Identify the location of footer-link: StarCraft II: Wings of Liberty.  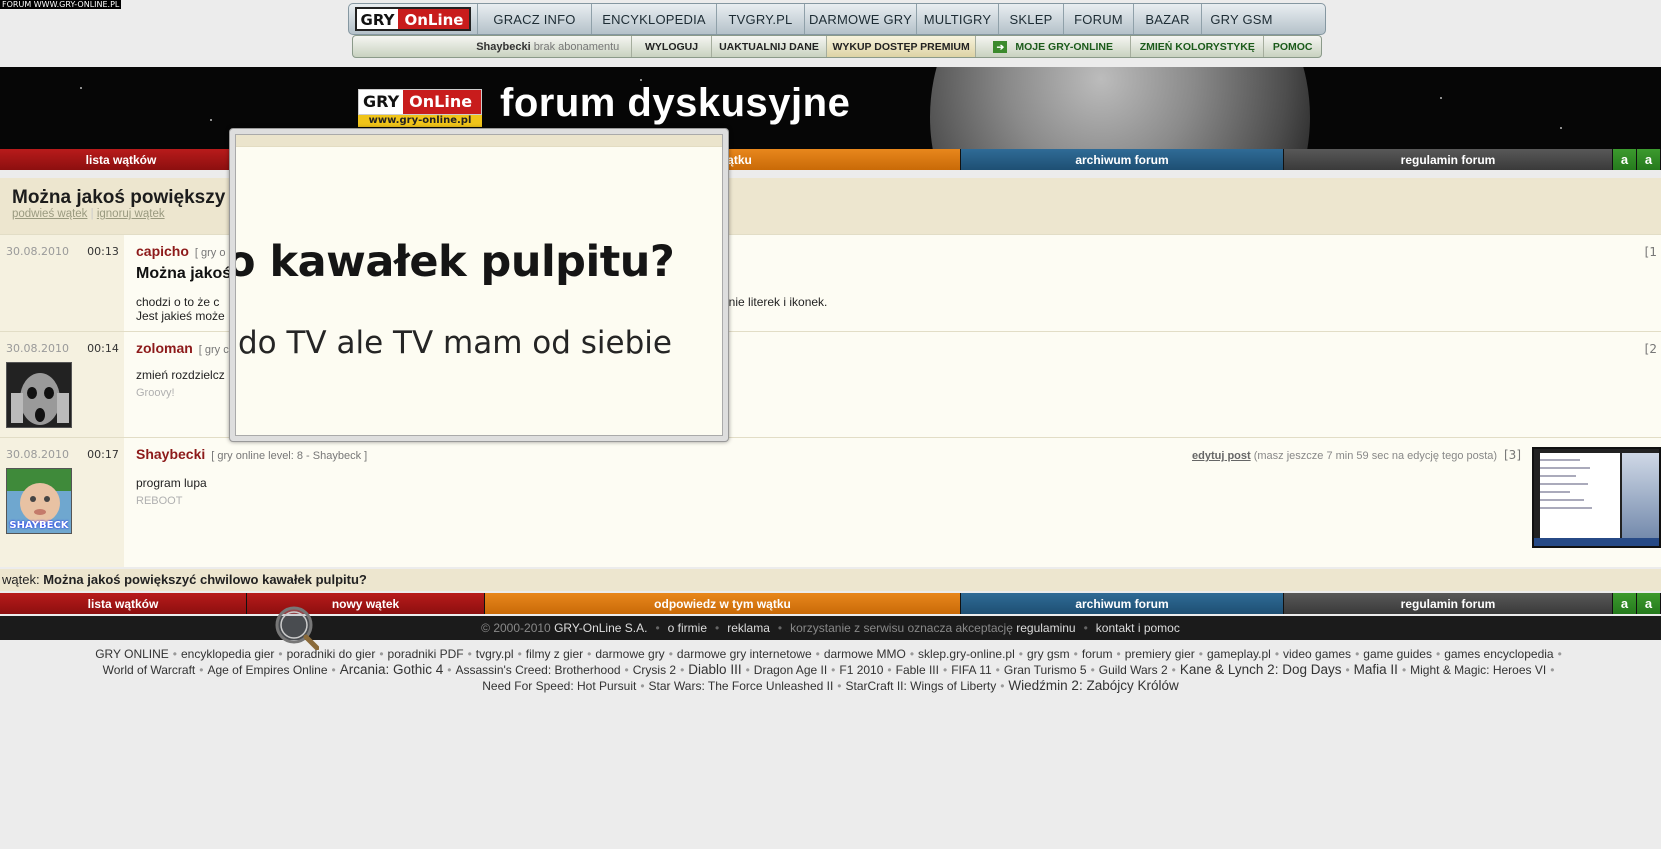
(921, 686).